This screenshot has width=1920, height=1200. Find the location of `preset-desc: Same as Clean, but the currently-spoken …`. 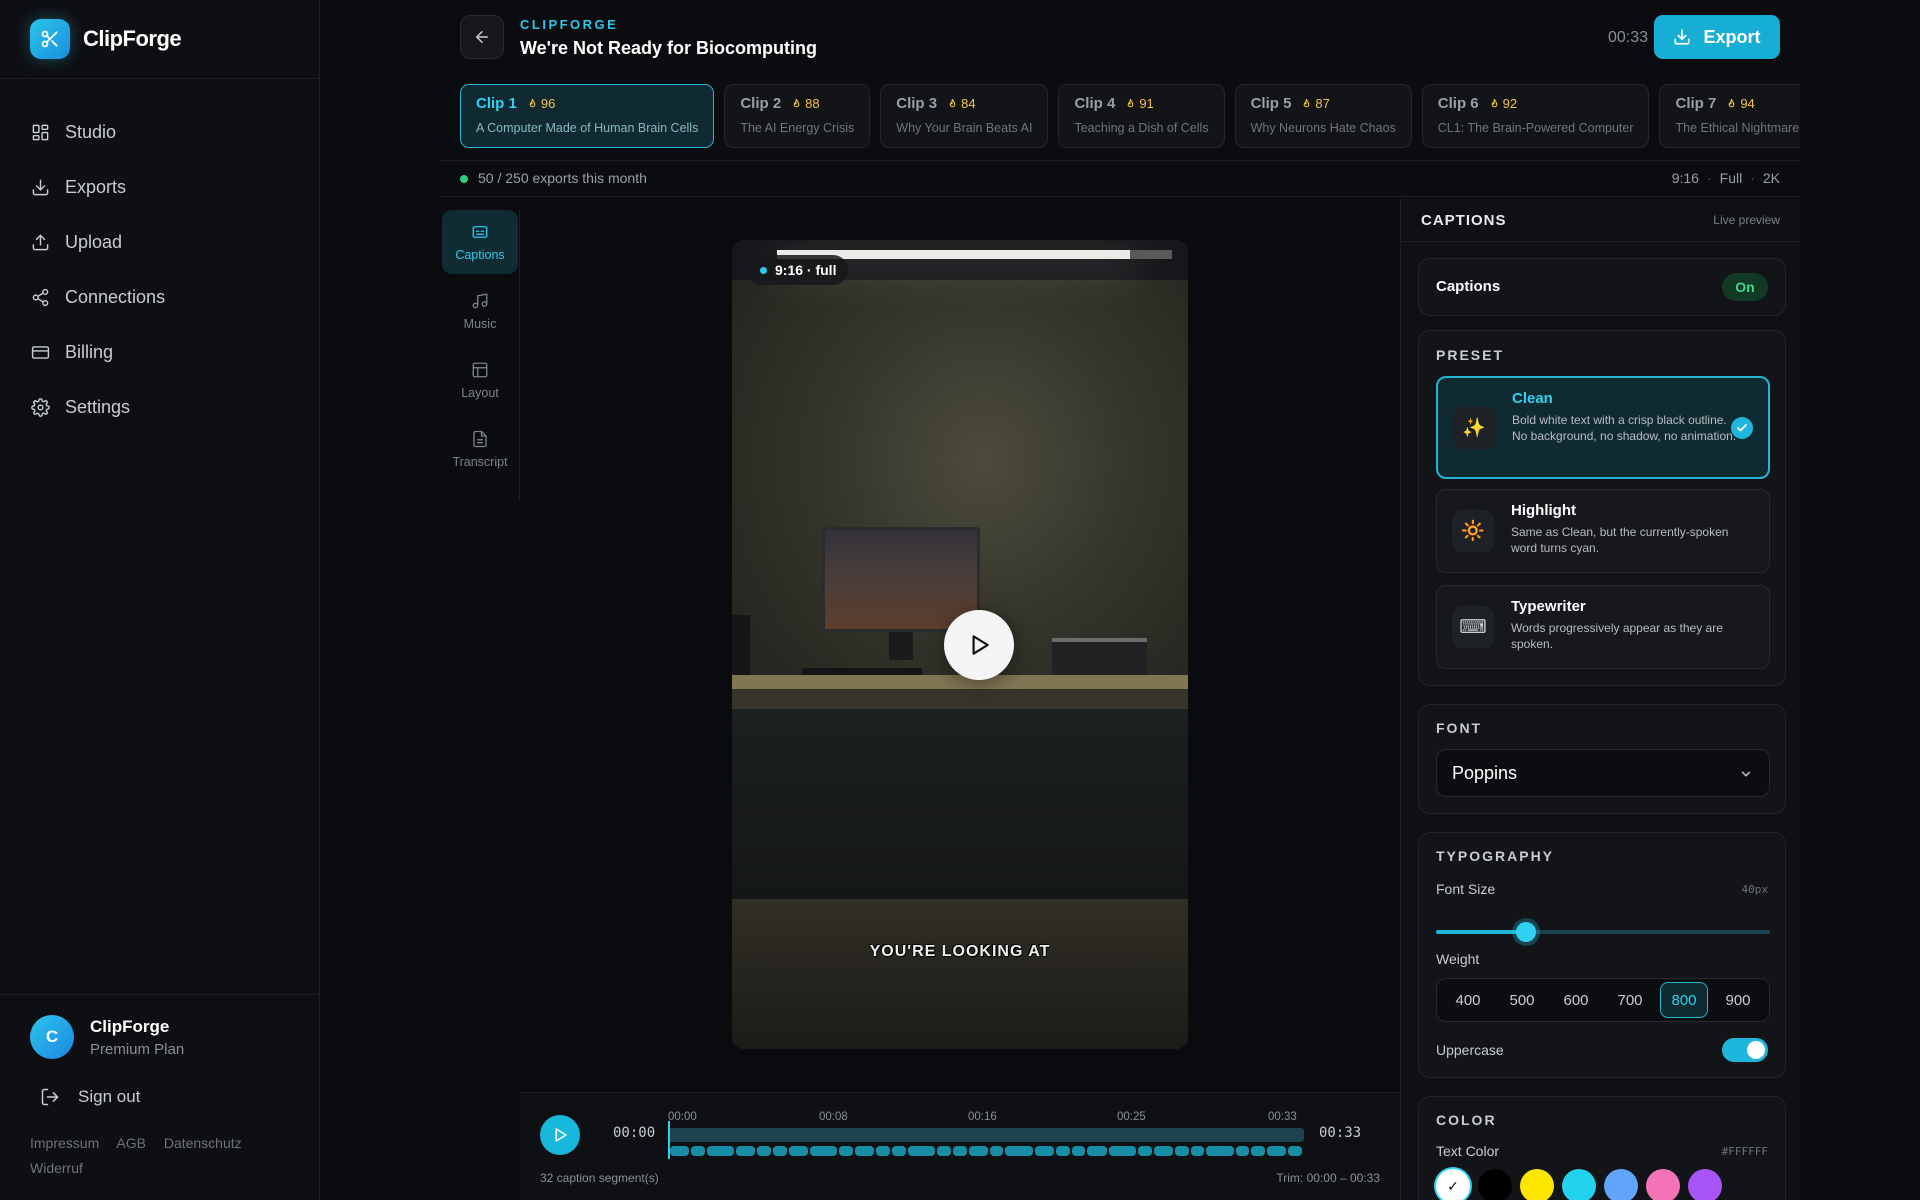

preset-desc: Same as Clean, but the currently-spoken … is located at coordinates (1620, 540).